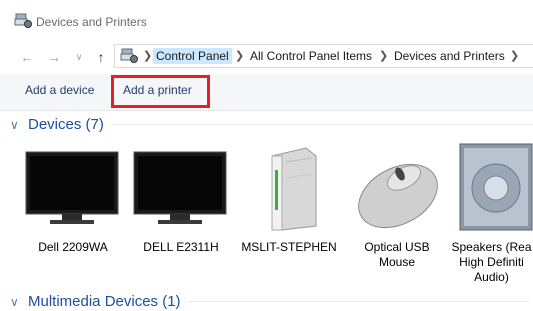 The height and width of the screenshot is (311, 533). I want to click on computer-tower-icon, so click(294, 189).